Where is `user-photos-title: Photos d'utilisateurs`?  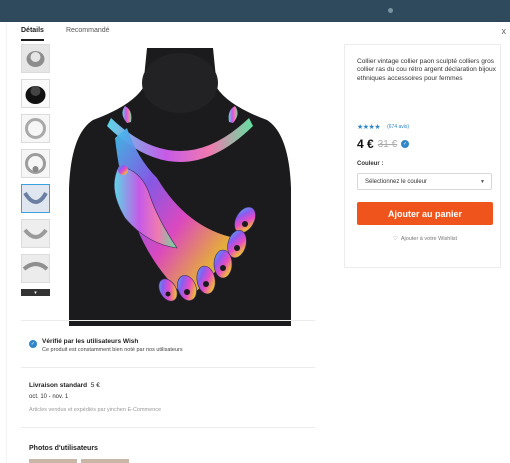 user-photos-title: Photos d'utilisateurs is located at coordinates (63, 448).